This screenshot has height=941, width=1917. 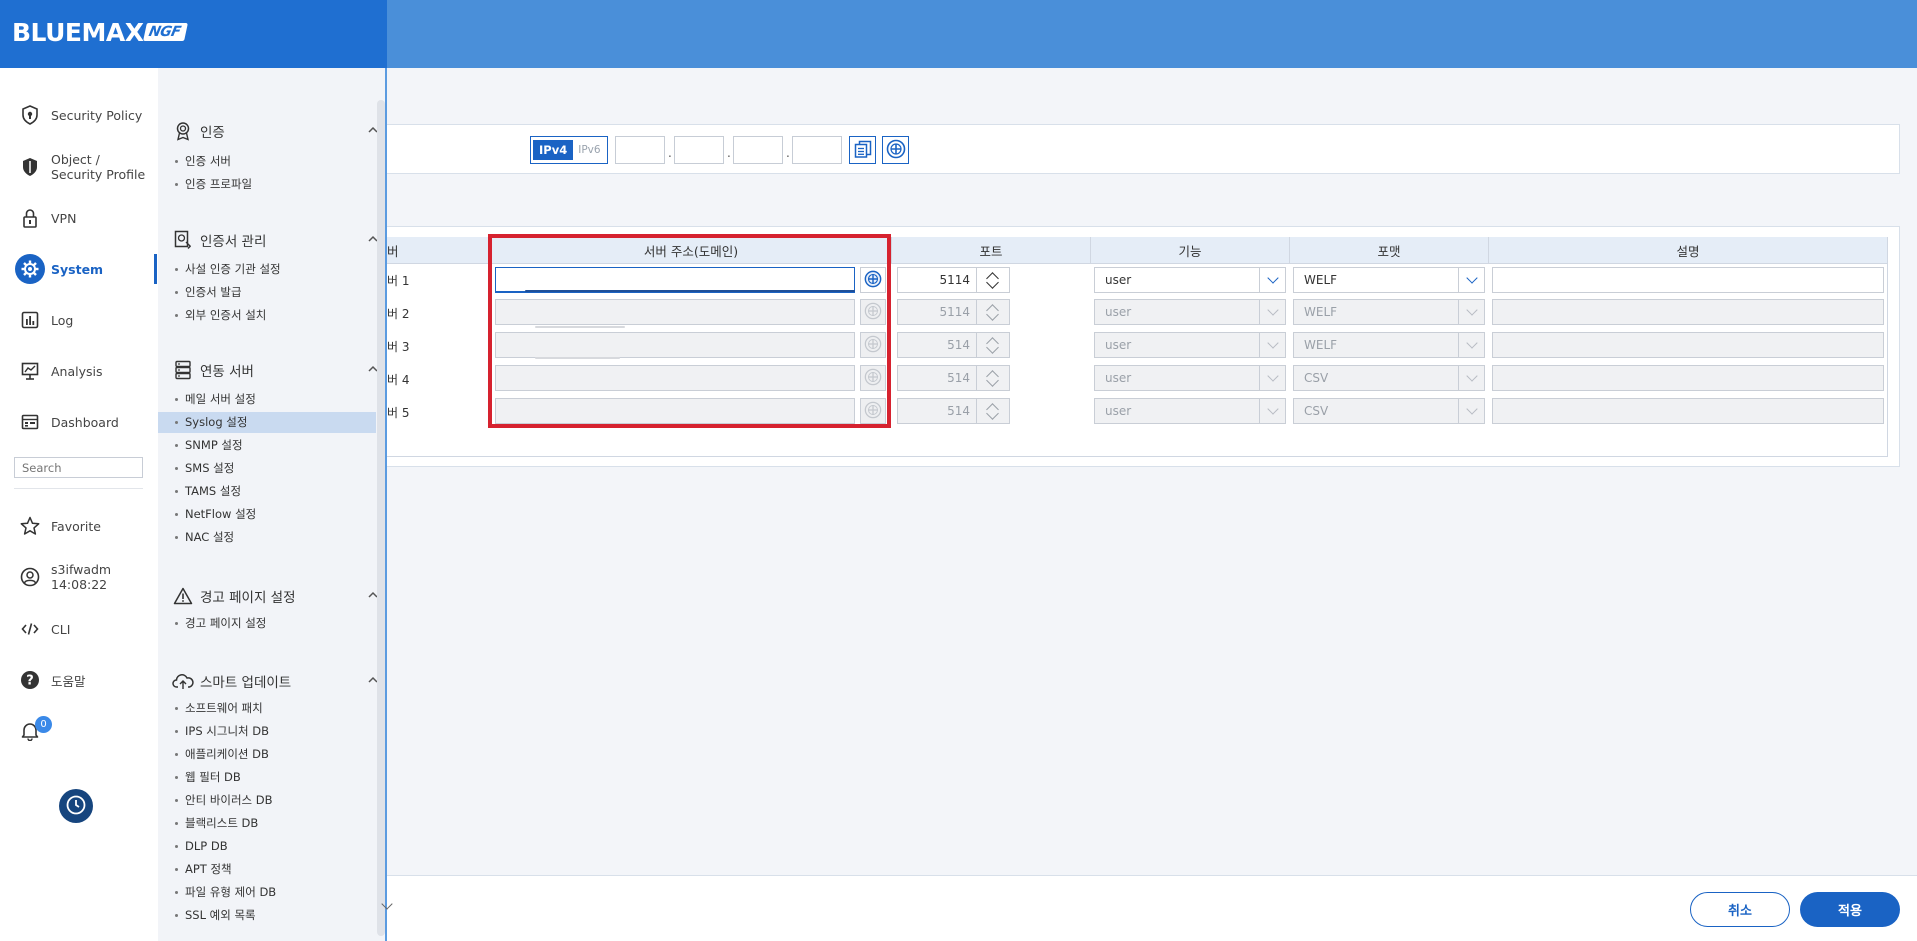 What do you see at coordinates (79, 731) in the screenshot?
I see `nav-notifications` at bounding box center [79, 731].